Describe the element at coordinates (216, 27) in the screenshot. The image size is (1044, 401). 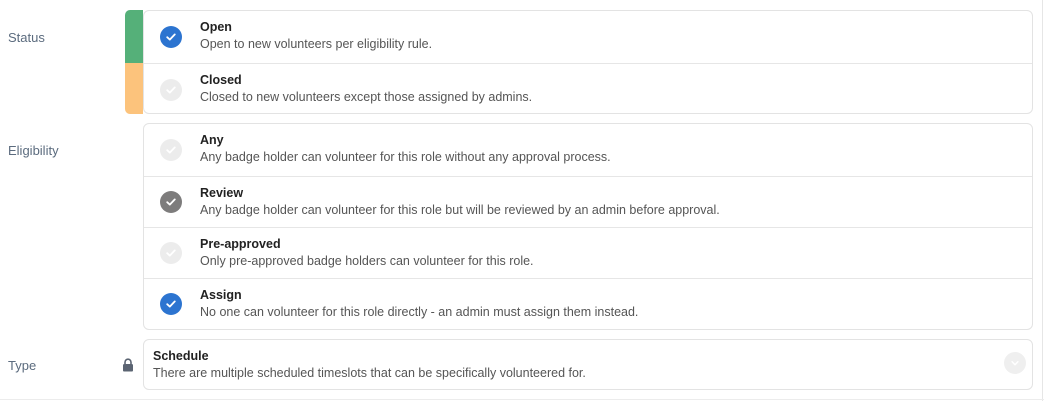
I see `option-title: Open` at that location.